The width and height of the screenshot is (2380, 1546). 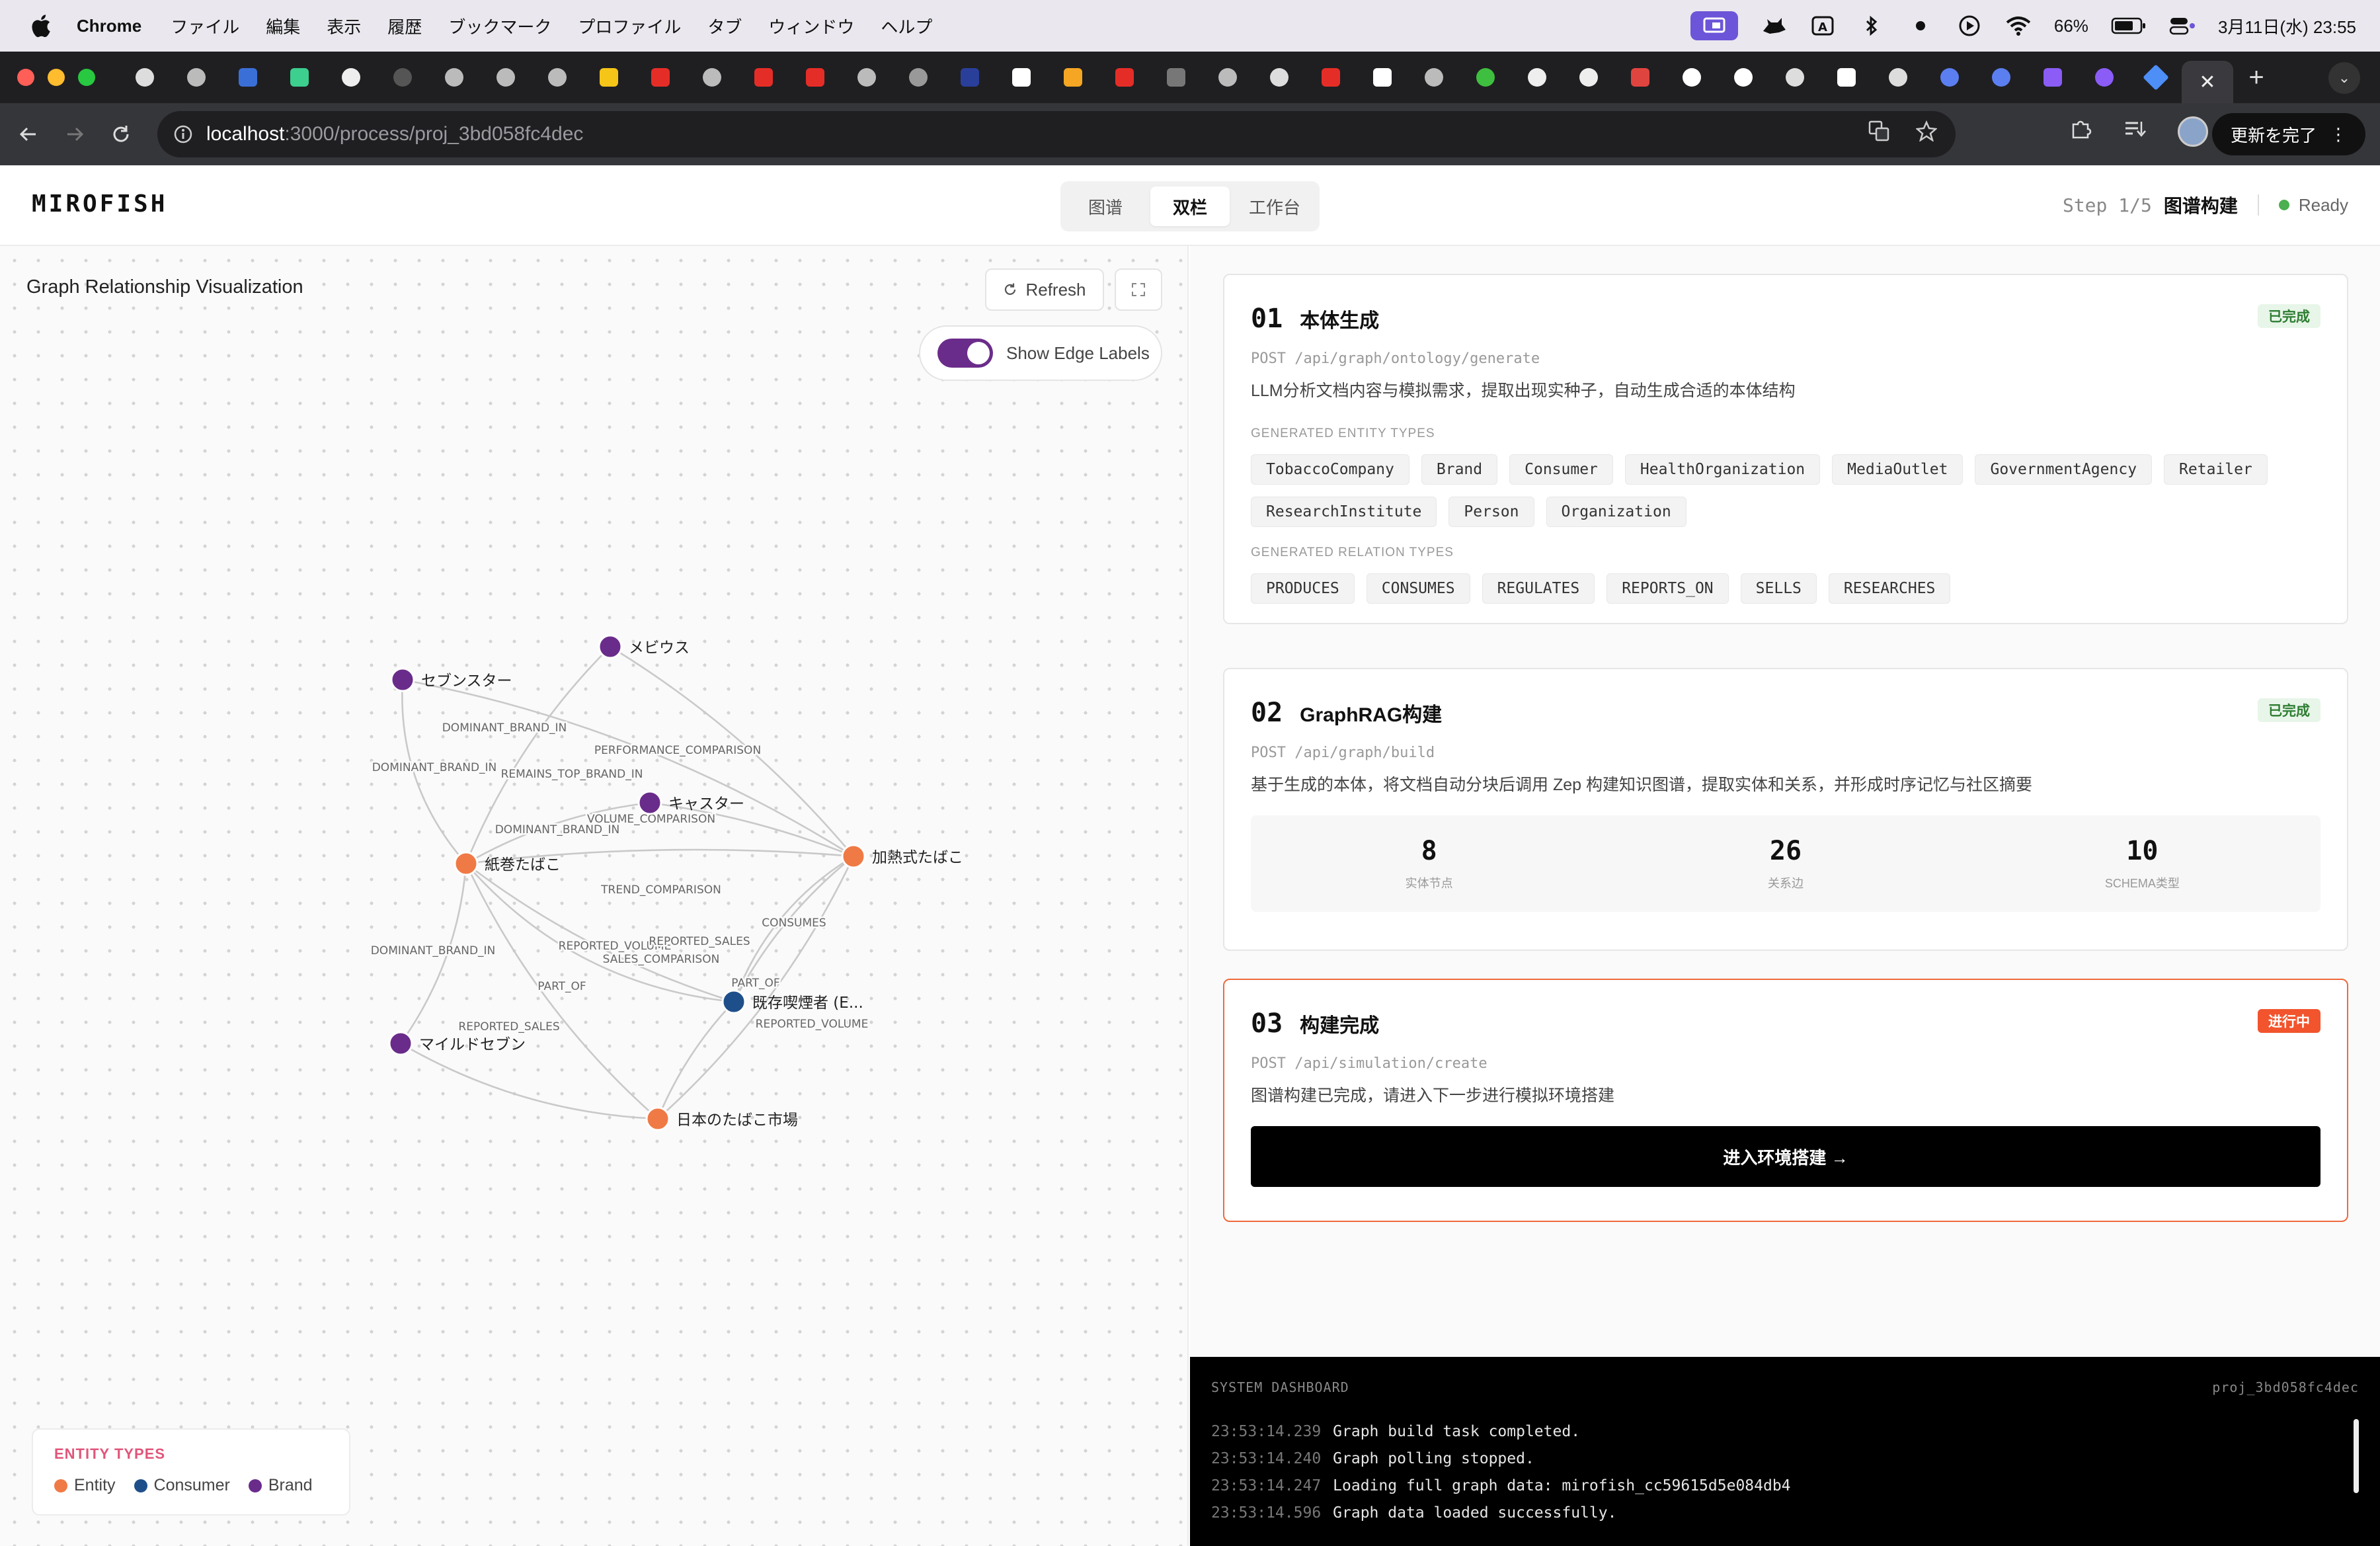 What do you see at coordinates (2134, 131) in the screenshot?
I see `reading-list-icon` at bounding box center [2134, 131].